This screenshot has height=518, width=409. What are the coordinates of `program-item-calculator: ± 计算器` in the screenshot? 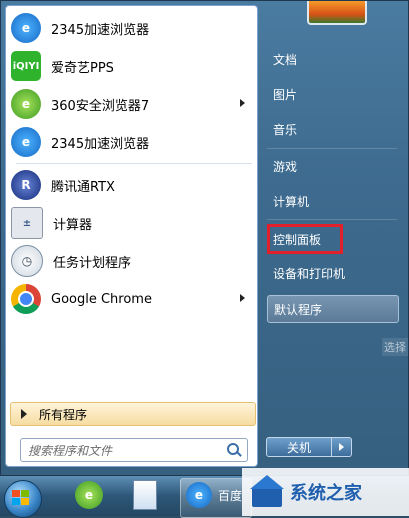 It's located at (131, 223).